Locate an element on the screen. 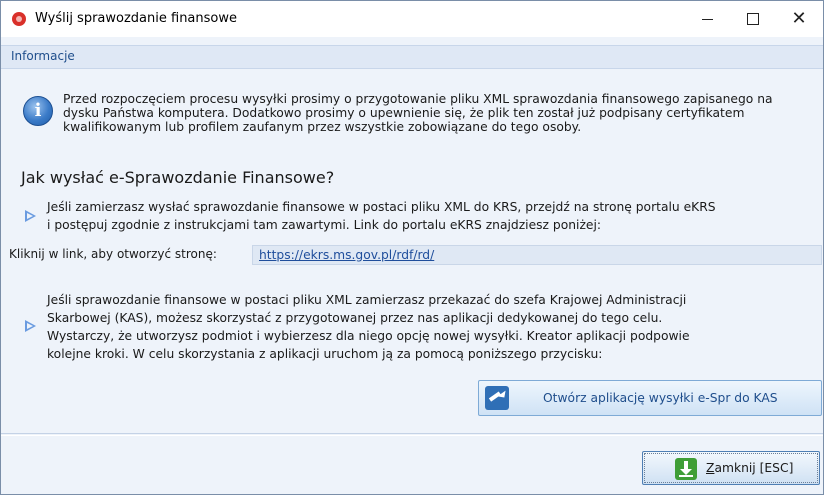  maximize-button is located at coordinates (753, 19).